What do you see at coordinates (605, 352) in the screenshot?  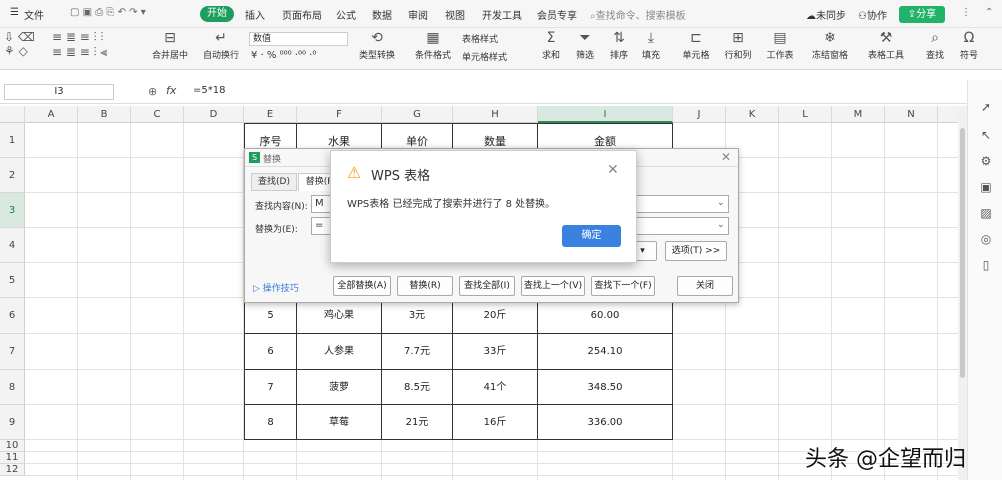 I see `table-cell: 254.10` at bounding box center [605, 352].